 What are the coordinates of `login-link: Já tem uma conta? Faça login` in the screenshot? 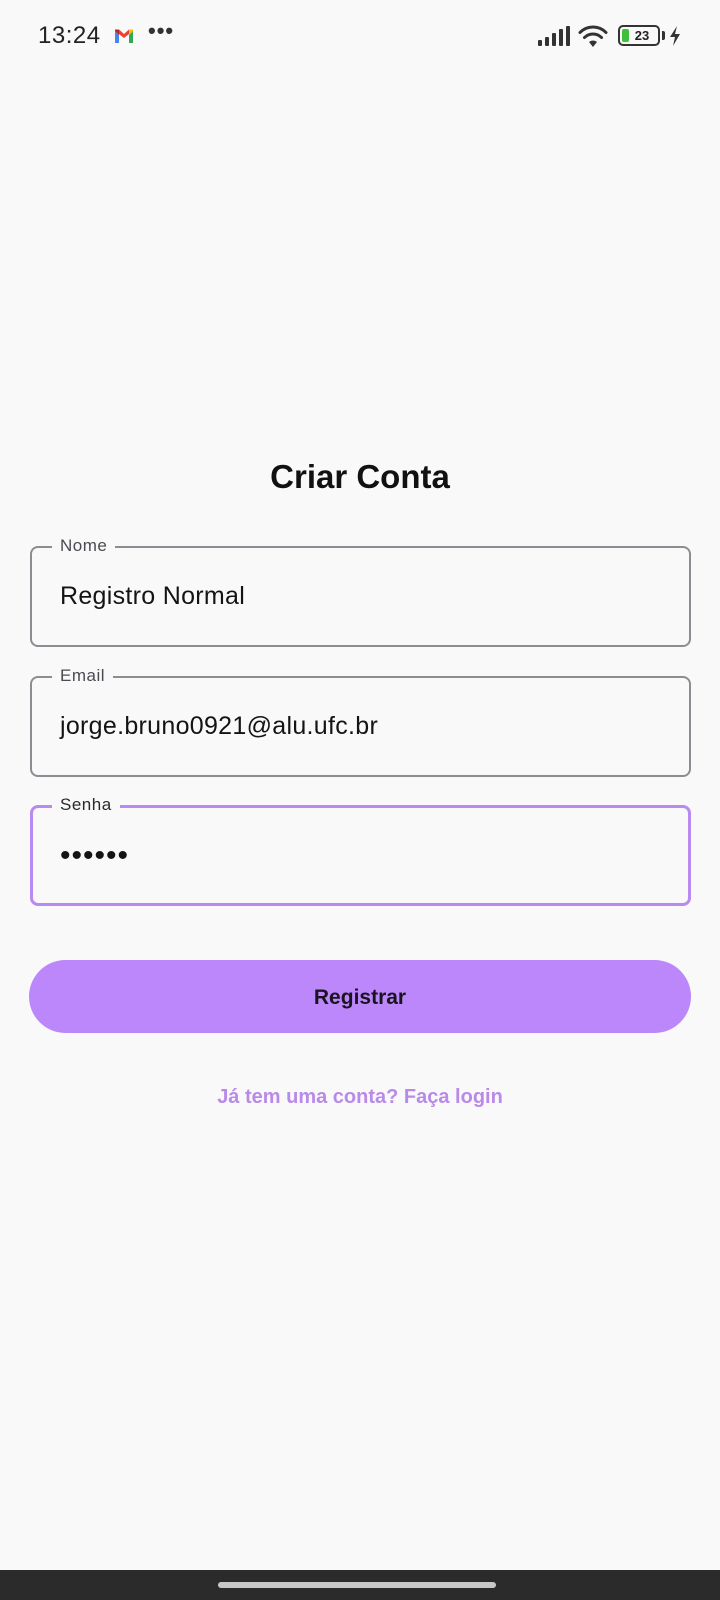 It's located at (360, 1097).